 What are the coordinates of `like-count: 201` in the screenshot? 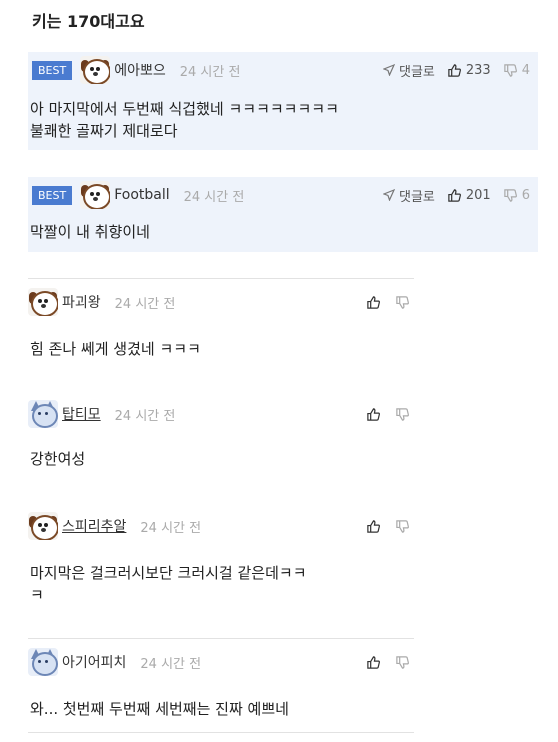 It's located at (478, 195).